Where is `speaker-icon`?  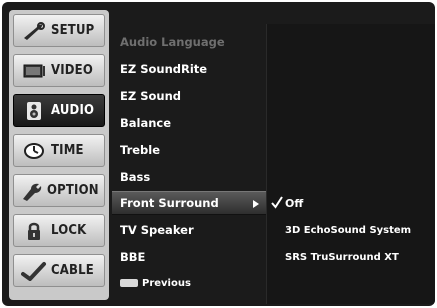
speaker-icon is located at coordinates (34, 111).